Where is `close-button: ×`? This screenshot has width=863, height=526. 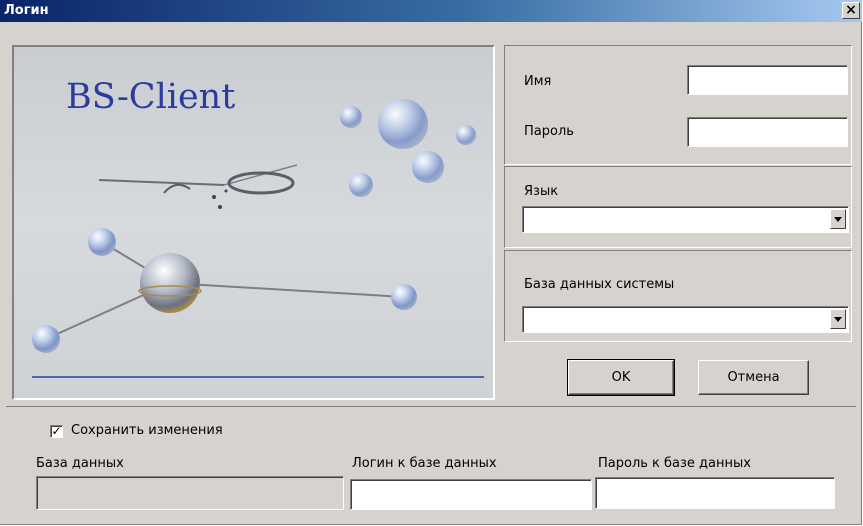 close-button: × is located at coordinates (851, 10).